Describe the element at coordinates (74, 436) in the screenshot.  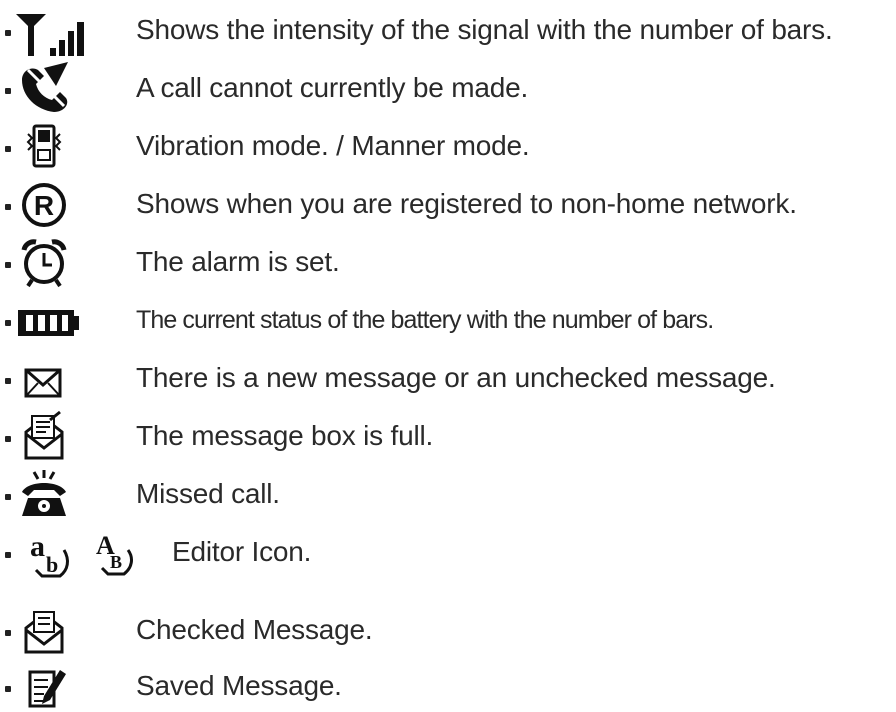
I see `message-box-full-icon` at that location.